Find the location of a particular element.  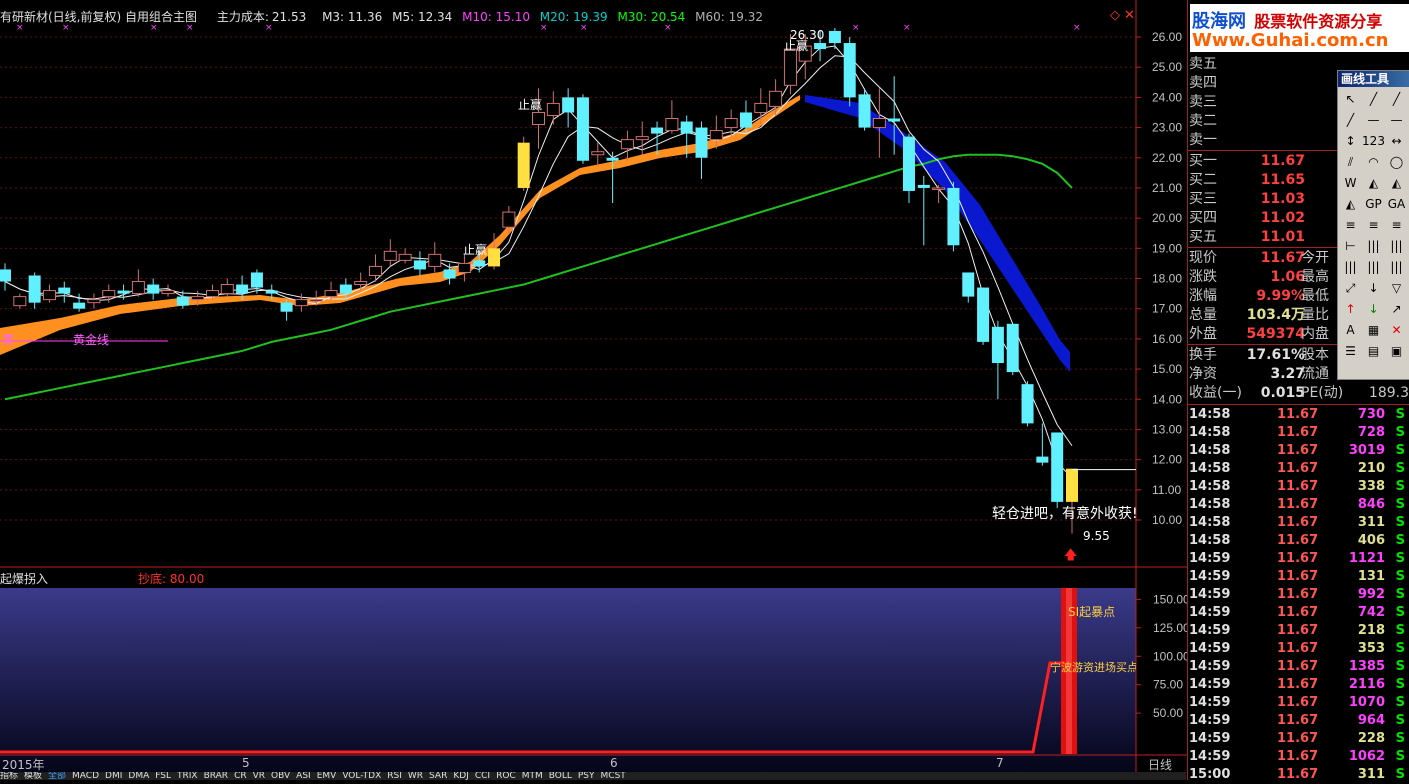

tick-price: 11.67 is located at coordinates (1298, 594).